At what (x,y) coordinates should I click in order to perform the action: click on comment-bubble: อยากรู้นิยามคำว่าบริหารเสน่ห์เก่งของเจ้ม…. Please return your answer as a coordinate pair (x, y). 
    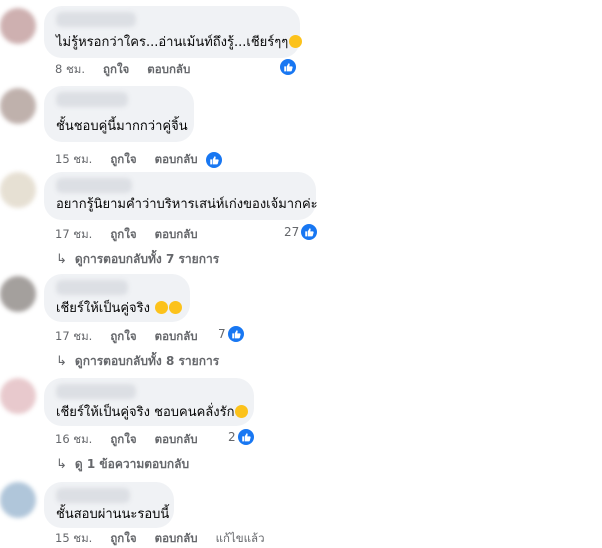
    Looking at the image, I should click on (181, 196).